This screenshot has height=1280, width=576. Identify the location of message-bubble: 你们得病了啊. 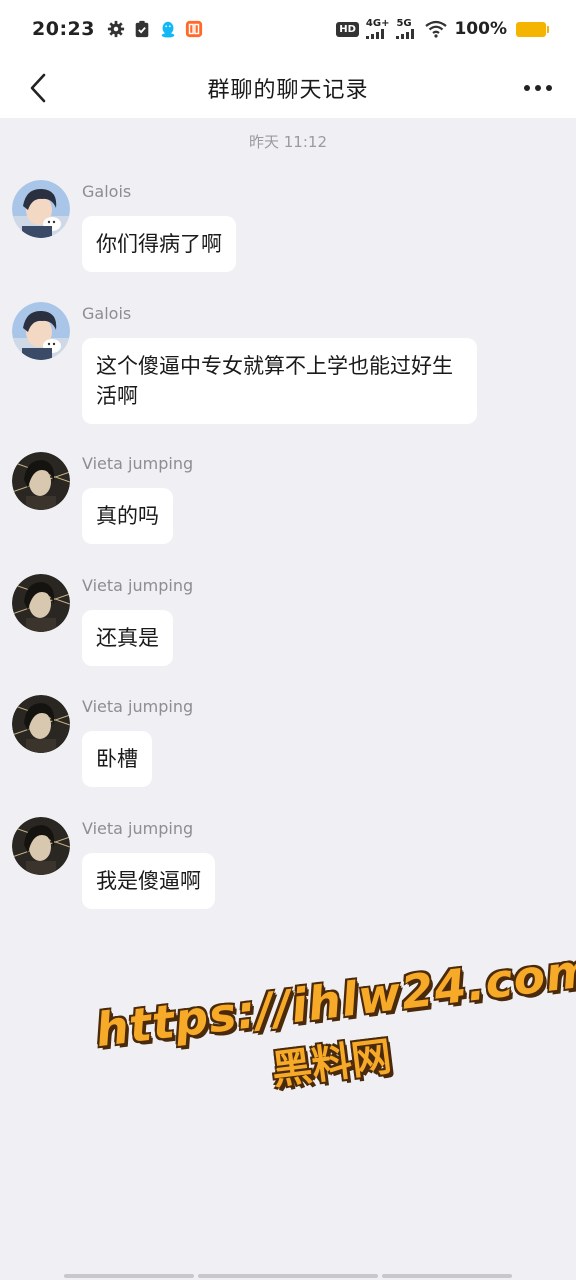
(159, 244).